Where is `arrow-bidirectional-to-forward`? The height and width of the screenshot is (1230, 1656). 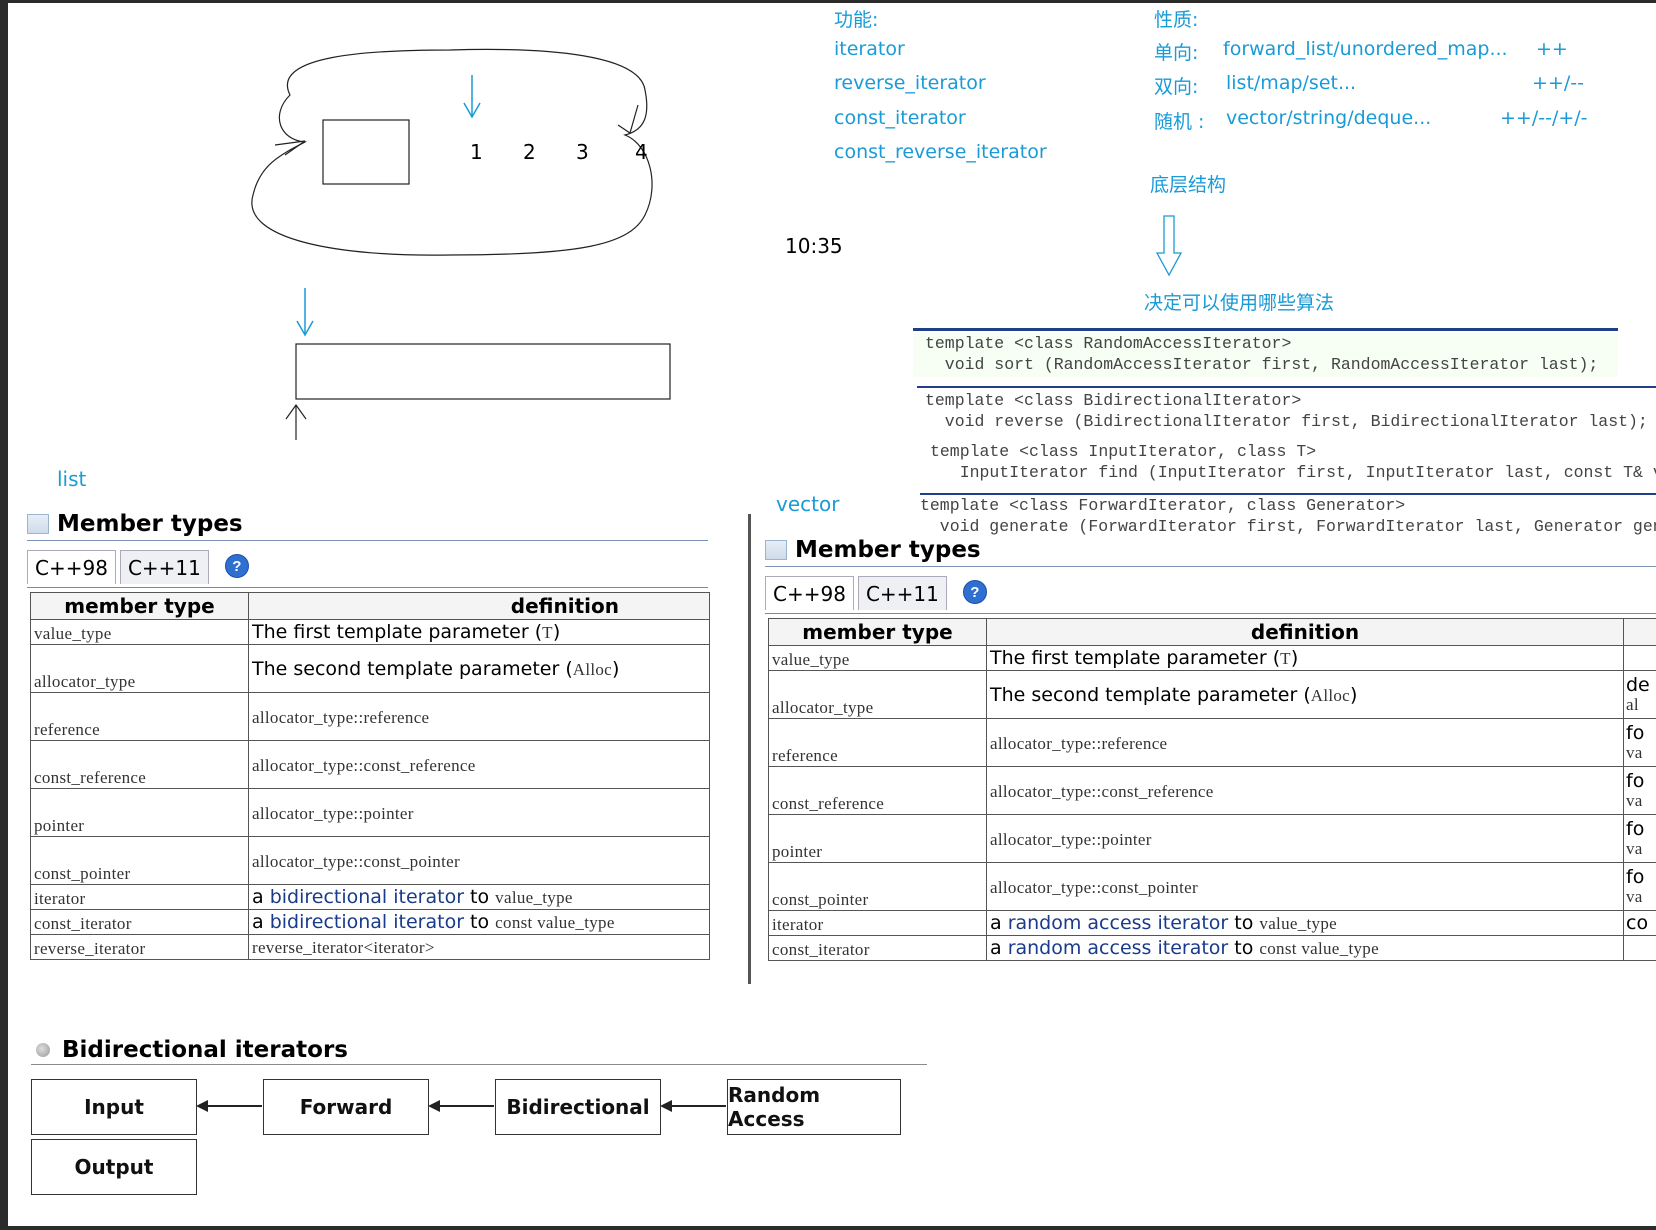 arrow-bidirectional-to-forward is located at coordinates (466, 1106).